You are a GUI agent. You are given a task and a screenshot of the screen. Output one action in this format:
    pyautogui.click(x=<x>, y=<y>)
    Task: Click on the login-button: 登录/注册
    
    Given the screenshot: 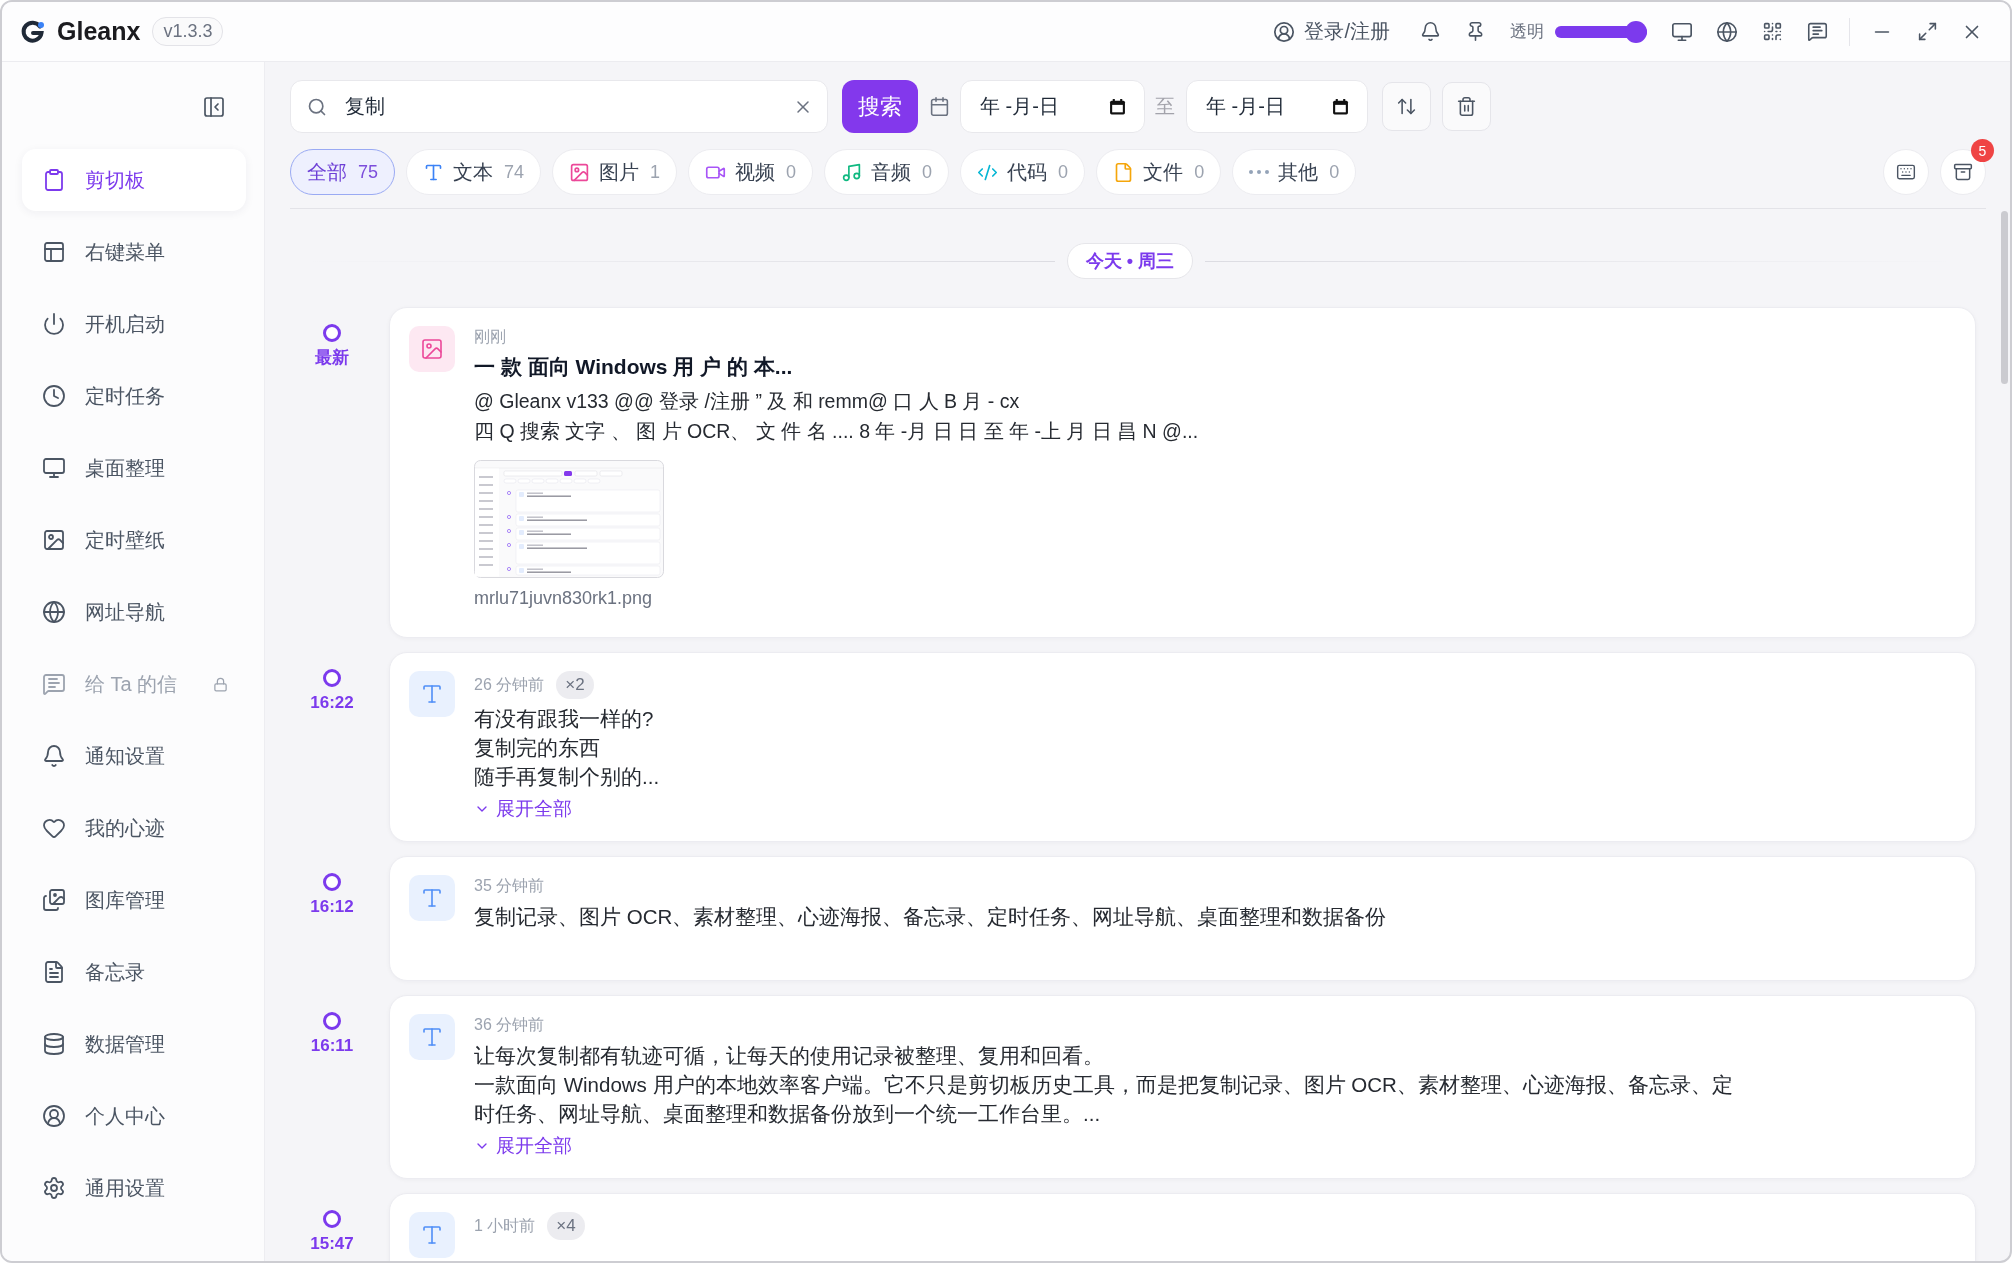 What is the action you would take?
    pyautogui.click(x=1331, y=31)
    